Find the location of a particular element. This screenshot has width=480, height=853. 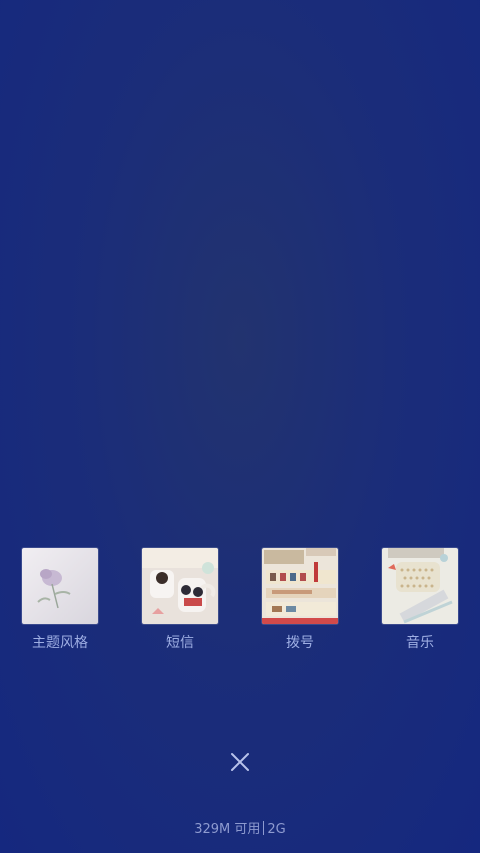

recent-app-music: 音乐 is located at coordinates (420, 600).